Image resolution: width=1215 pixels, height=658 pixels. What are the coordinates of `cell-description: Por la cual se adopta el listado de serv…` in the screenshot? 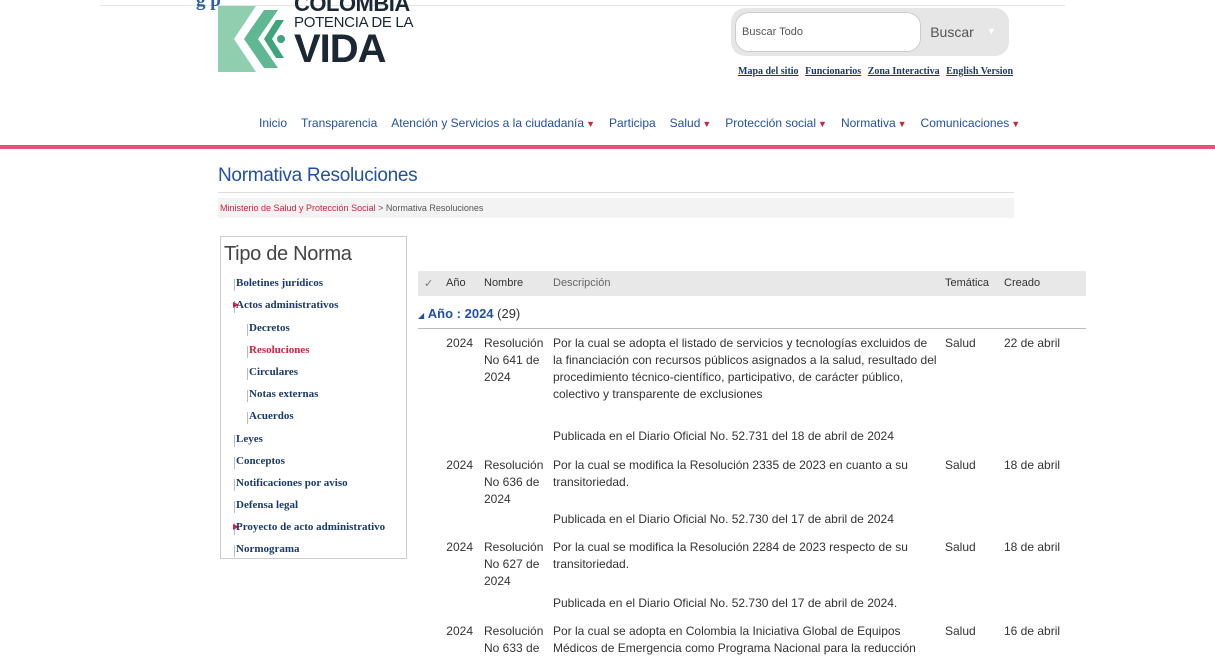 It's located at (745, 368).